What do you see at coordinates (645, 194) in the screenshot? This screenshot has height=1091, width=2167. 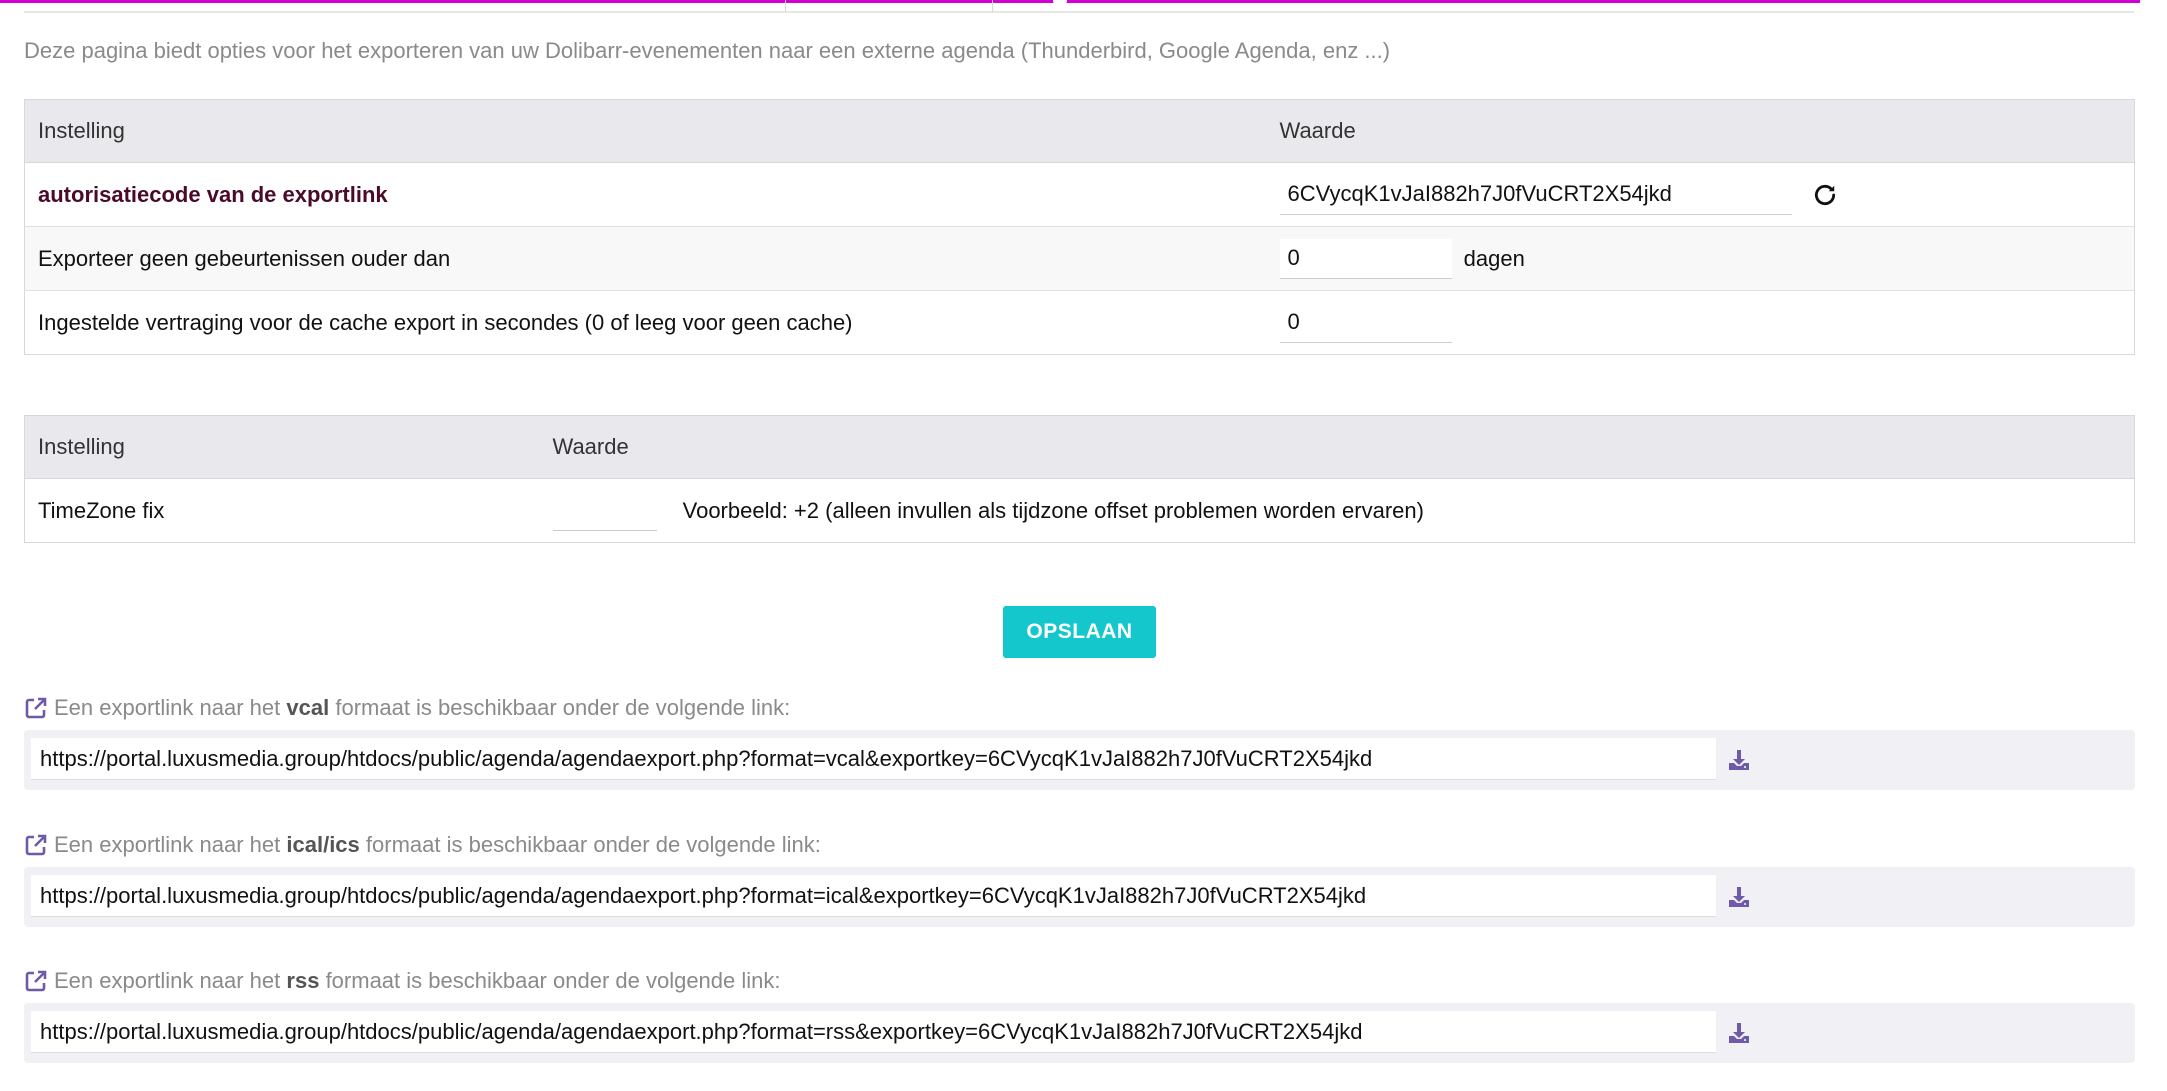 I see `setting-label: autorisatiecode van de exportlink` at bounding box center [645, 194].